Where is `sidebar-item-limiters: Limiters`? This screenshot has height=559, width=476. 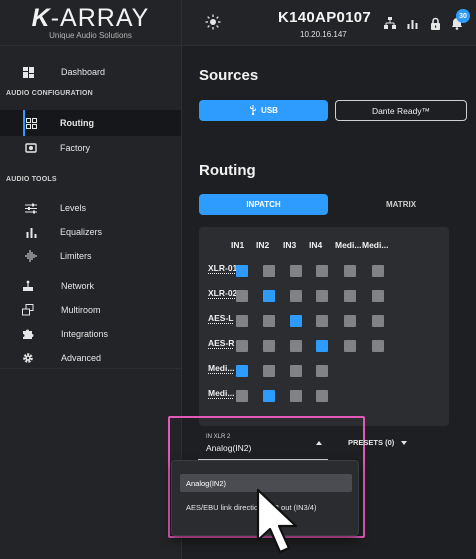 sidebar-item-limiters: Limiters is located at coordinates (90, 256).